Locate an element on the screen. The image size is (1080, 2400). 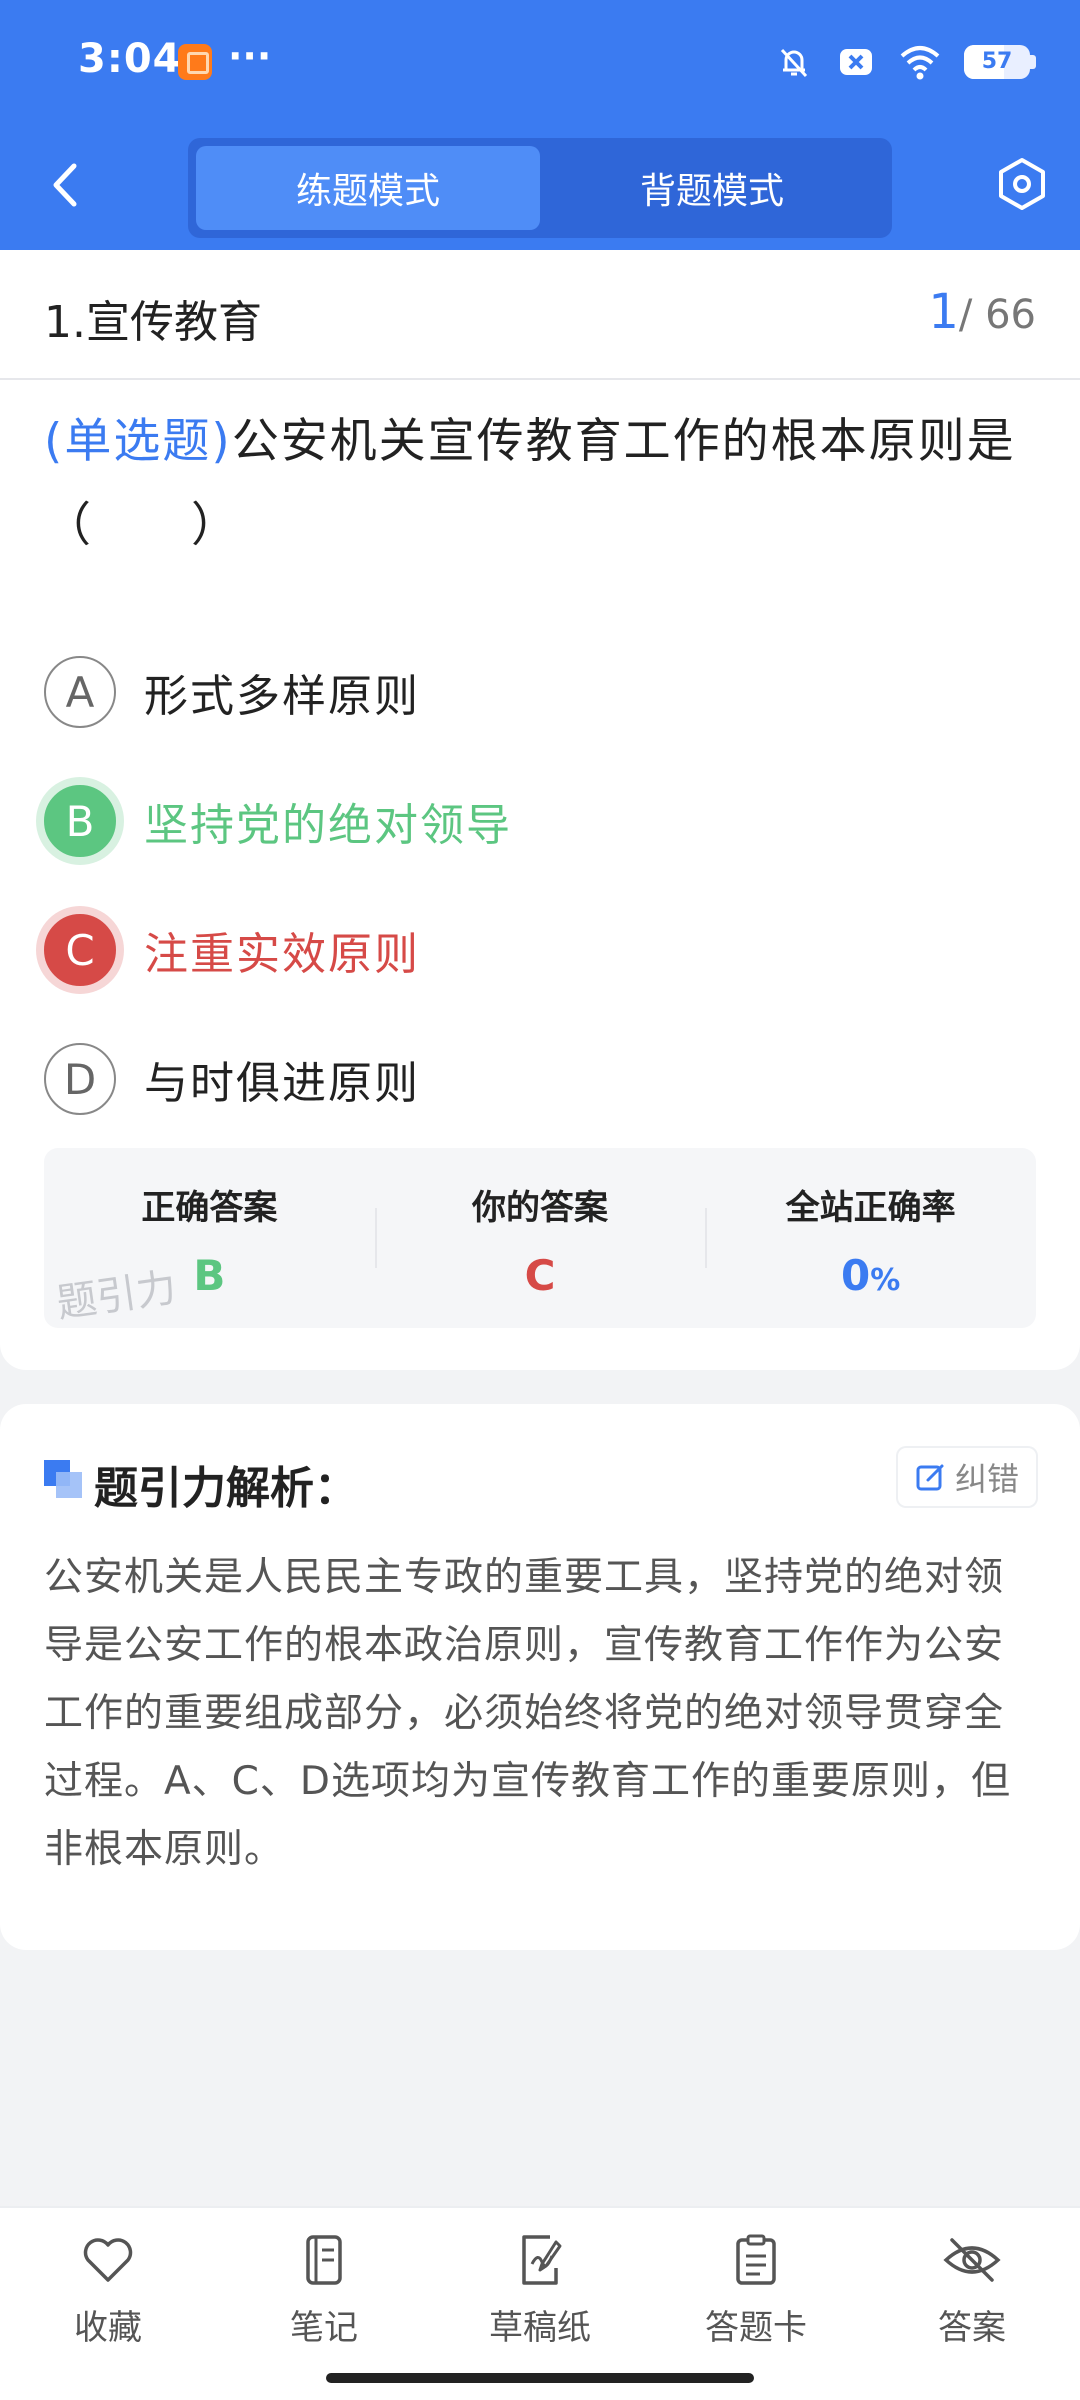
option-label: 坚持党的绝对领导 is located at coordinates (328, 825).